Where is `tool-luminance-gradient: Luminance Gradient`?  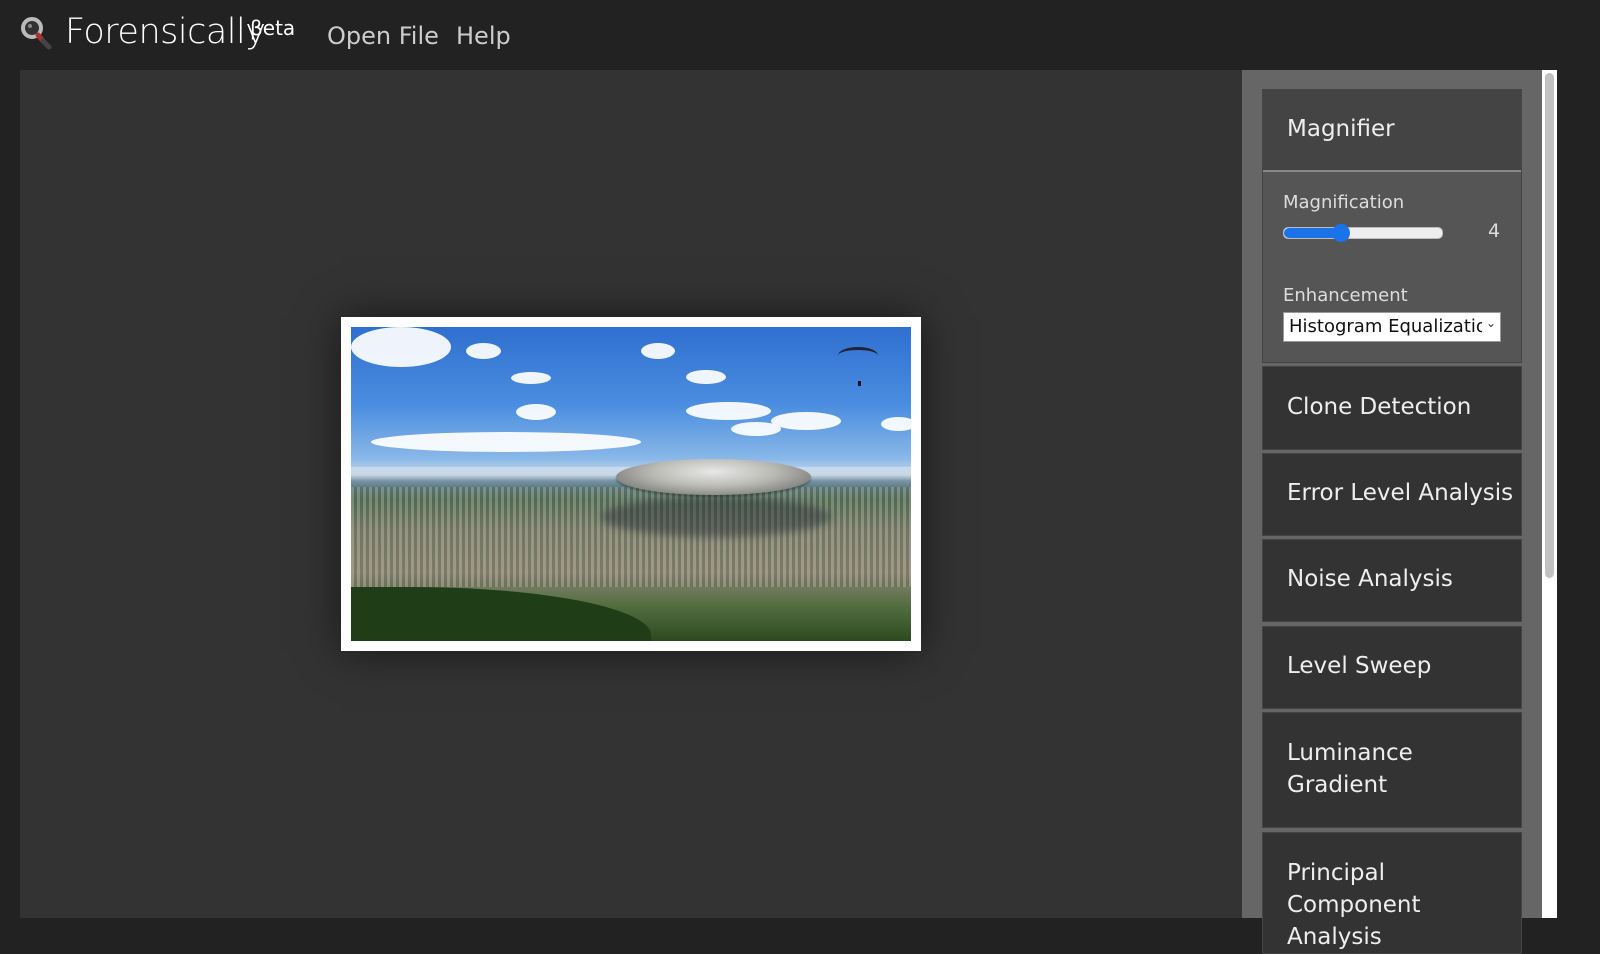 tool-luminance-gradient: Luminance Gradient is located at coordinates (1392, 770).